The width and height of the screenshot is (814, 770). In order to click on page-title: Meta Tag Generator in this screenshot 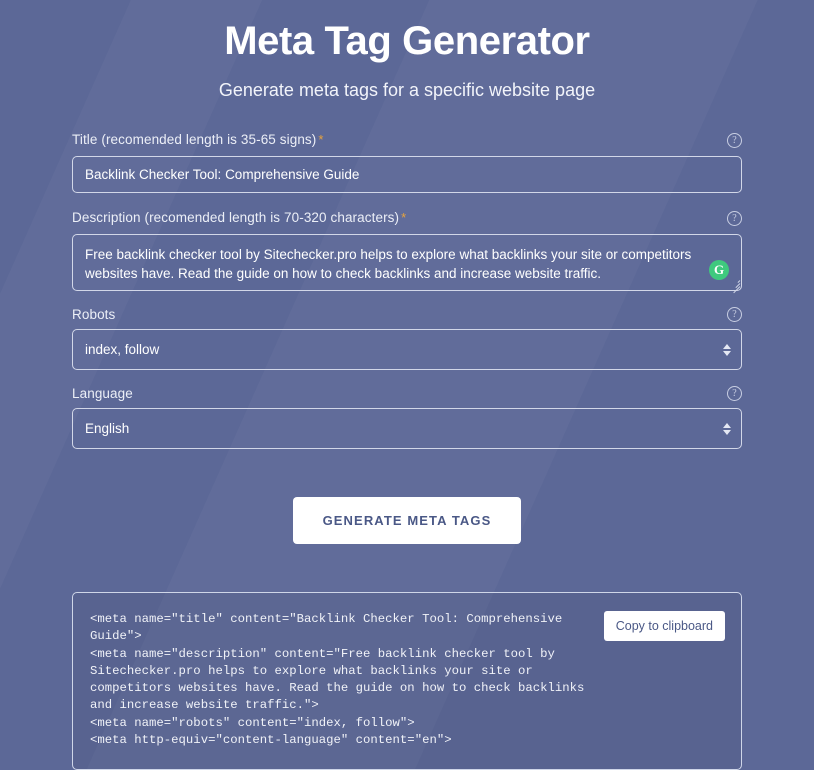, I will do `click(407, 41)`.